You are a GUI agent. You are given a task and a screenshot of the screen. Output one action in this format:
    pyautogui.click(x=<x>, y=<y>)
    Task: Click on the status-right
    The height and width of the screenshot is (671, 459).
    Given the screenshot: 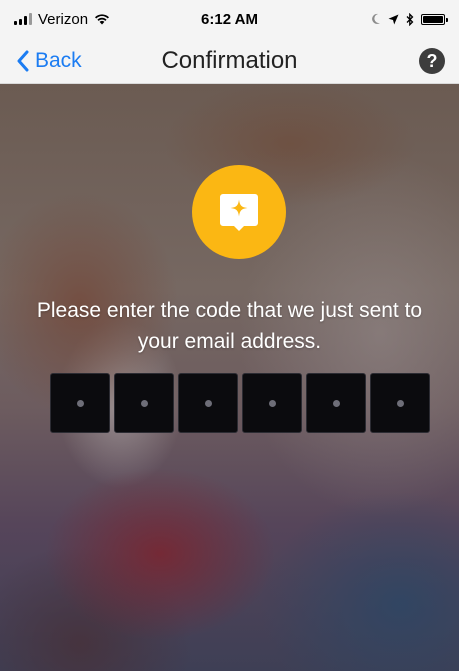 What is the action you would take?
    pyautogui.click(x=409, y=19)
    